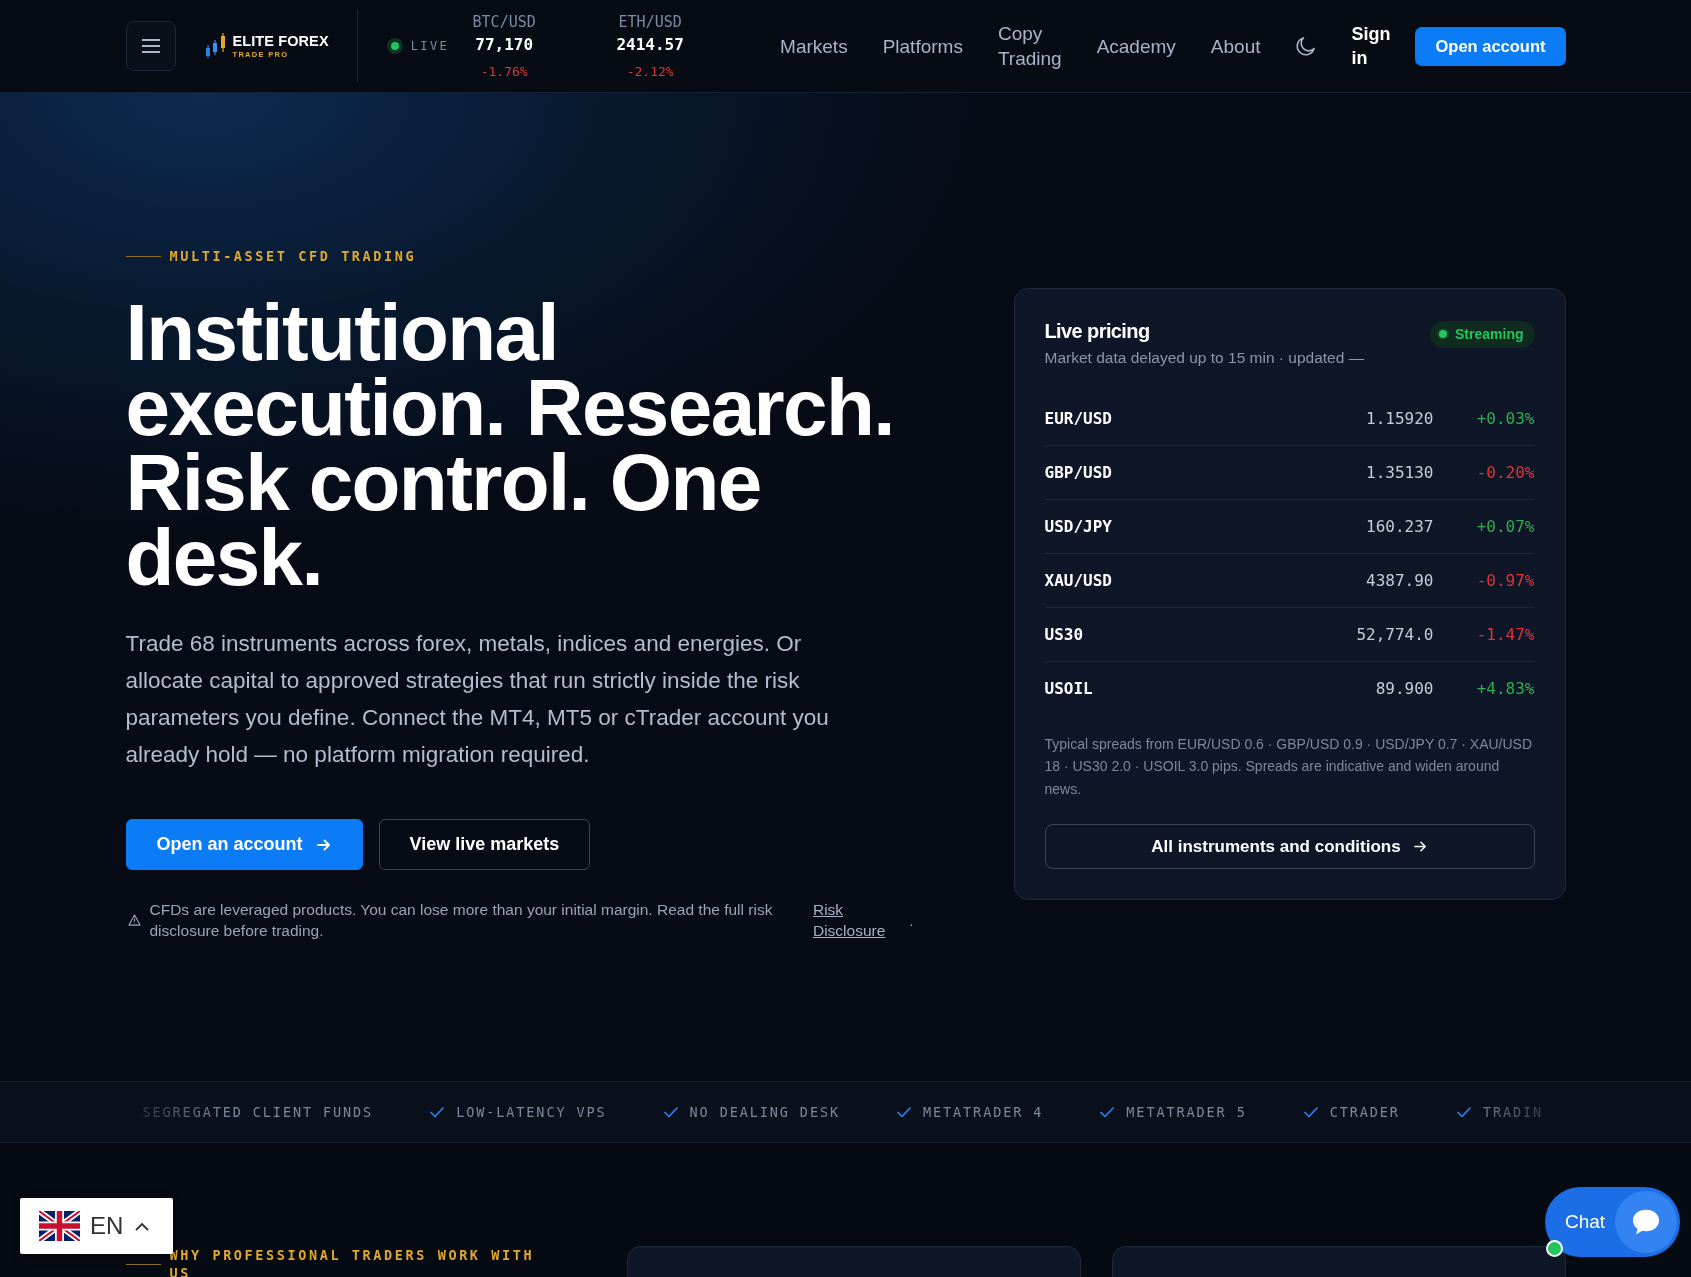 This screenshot has height=1277, width=1691. What do you see at coordinates (1443, 334) in the screenshot?
I see `status-dot-icon` at bounding box center [1443, 334].